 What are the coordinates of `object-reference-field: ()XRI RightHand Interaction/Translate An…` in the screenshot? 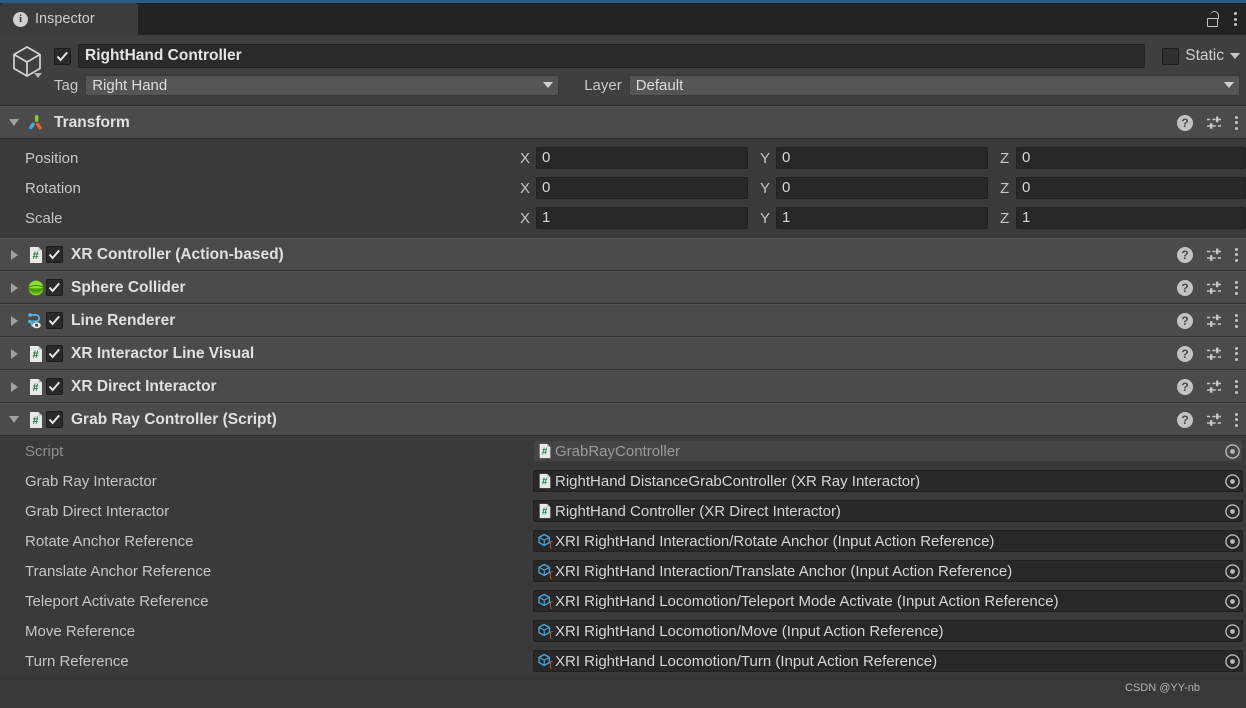 It's located at (888, 571).